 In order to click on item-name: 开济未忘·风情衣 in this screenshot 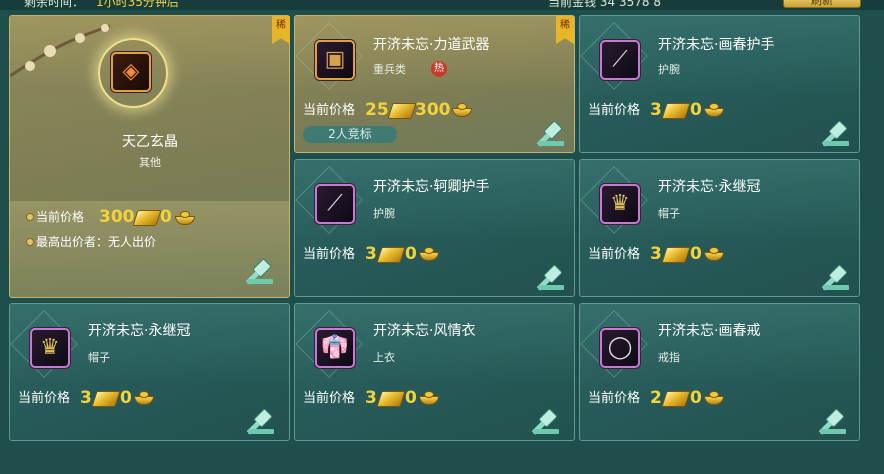, I will do `click(424, 331)`.